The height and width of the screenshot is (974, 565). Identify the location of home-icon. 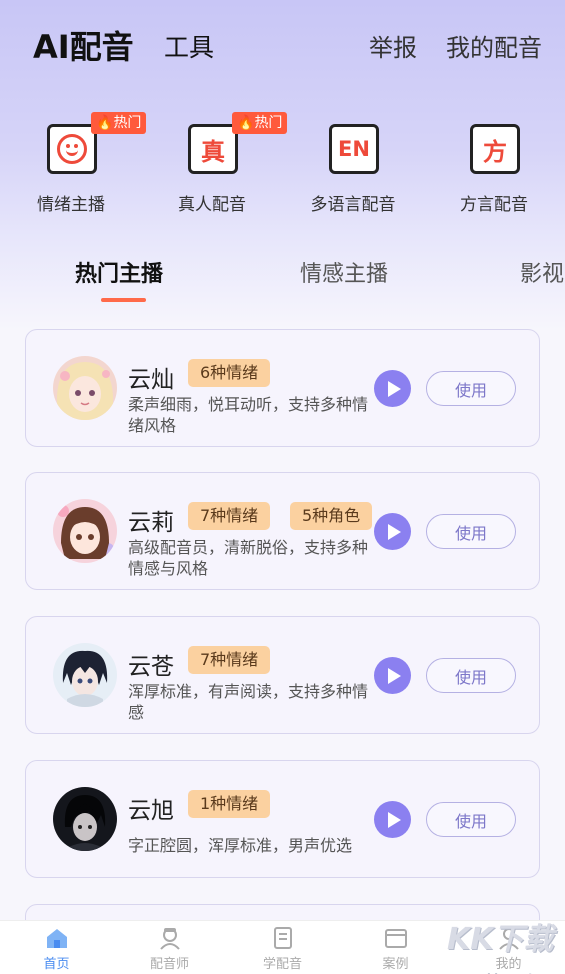
(56, 938).